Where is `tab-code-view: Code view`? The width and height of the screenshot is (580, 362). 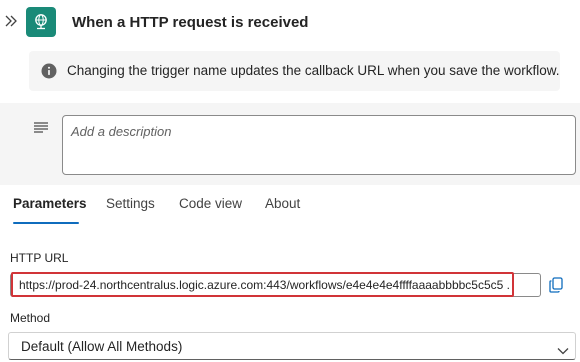 tab-code-view: Code view is located at coordinates (210, 203).